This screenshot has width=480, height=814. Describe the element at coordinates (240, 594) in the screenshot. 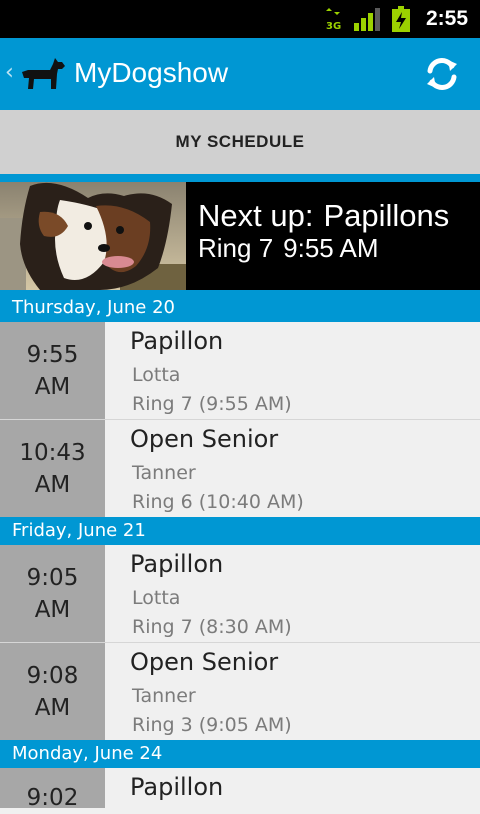

I see `list-item: 9:05 AM Papillon Lotta Ring 7 (8:30 AM)` at that location.